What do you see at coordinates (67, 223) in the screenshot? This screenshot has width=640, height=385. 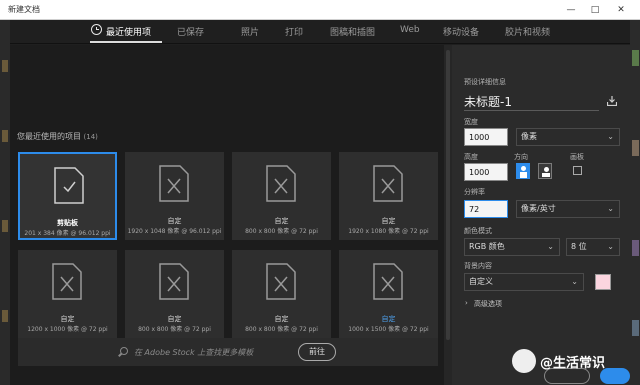 I see `card-name: 剪贴板` at bounding box center [67, 223].